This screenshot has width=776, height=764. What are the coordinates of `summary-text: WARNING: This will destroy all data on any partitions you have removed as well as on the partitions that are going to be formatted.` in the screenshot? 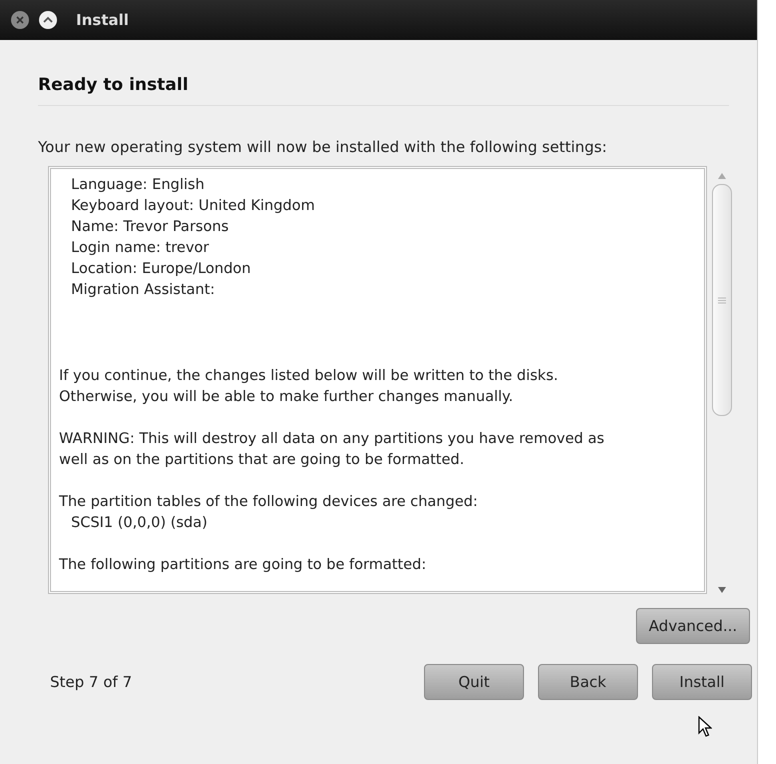 It's located at (331, 450).